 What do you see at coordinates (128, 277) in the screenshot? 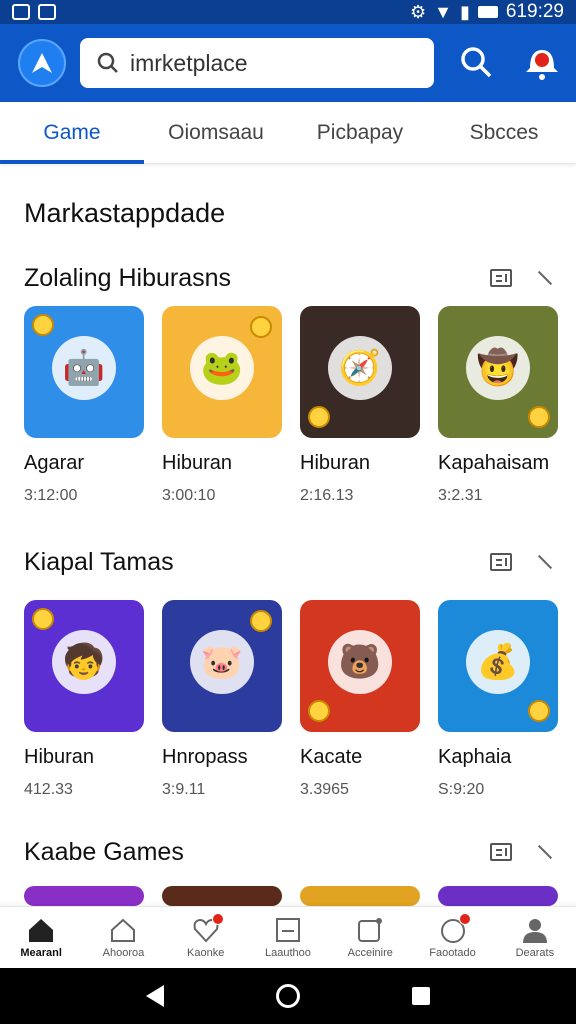
I see `section-title: Zolaling Hiburasns` at bounding box center [128, 277].